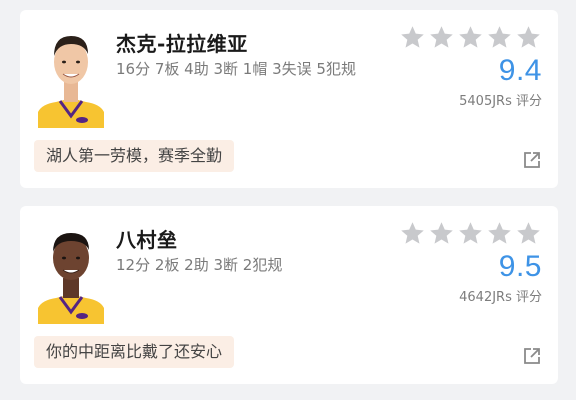  I want to click on player-name: 杰克-拉拉维亚, so click(182, 44).